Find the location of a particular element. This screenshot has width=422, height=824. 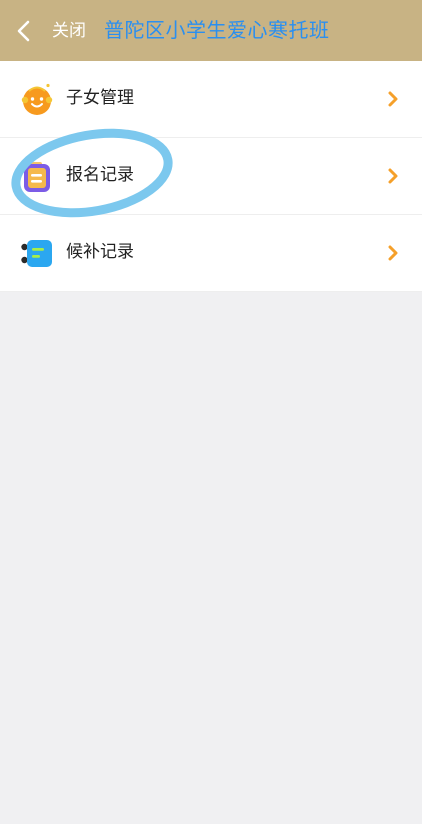

menu-item-label: 报名记录 is located at coordinates (100, 175).